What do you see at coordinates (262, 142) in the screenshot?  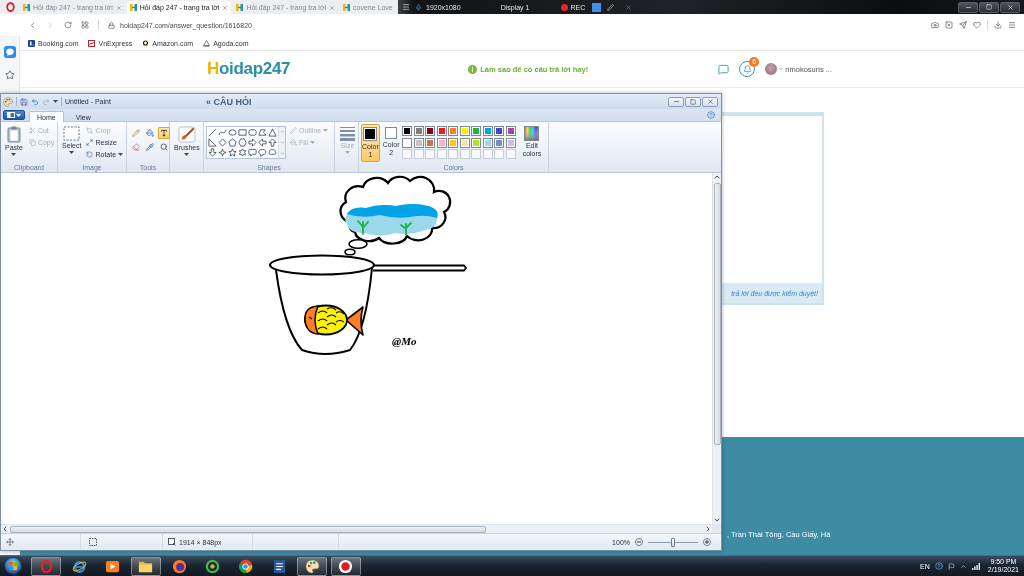 I see `left-arrow-shape-icon` at bounding box center [262, 142].